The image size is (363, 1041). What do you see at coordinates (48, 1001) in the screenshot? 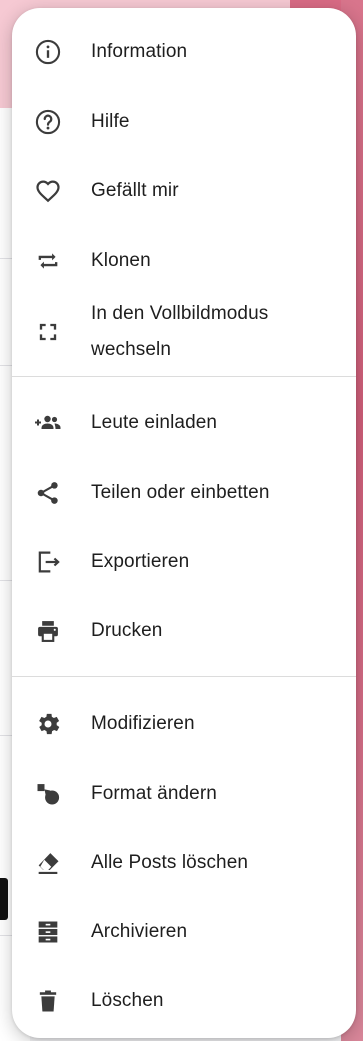
I see `trash-icon` at bounding box center [48, 1001].